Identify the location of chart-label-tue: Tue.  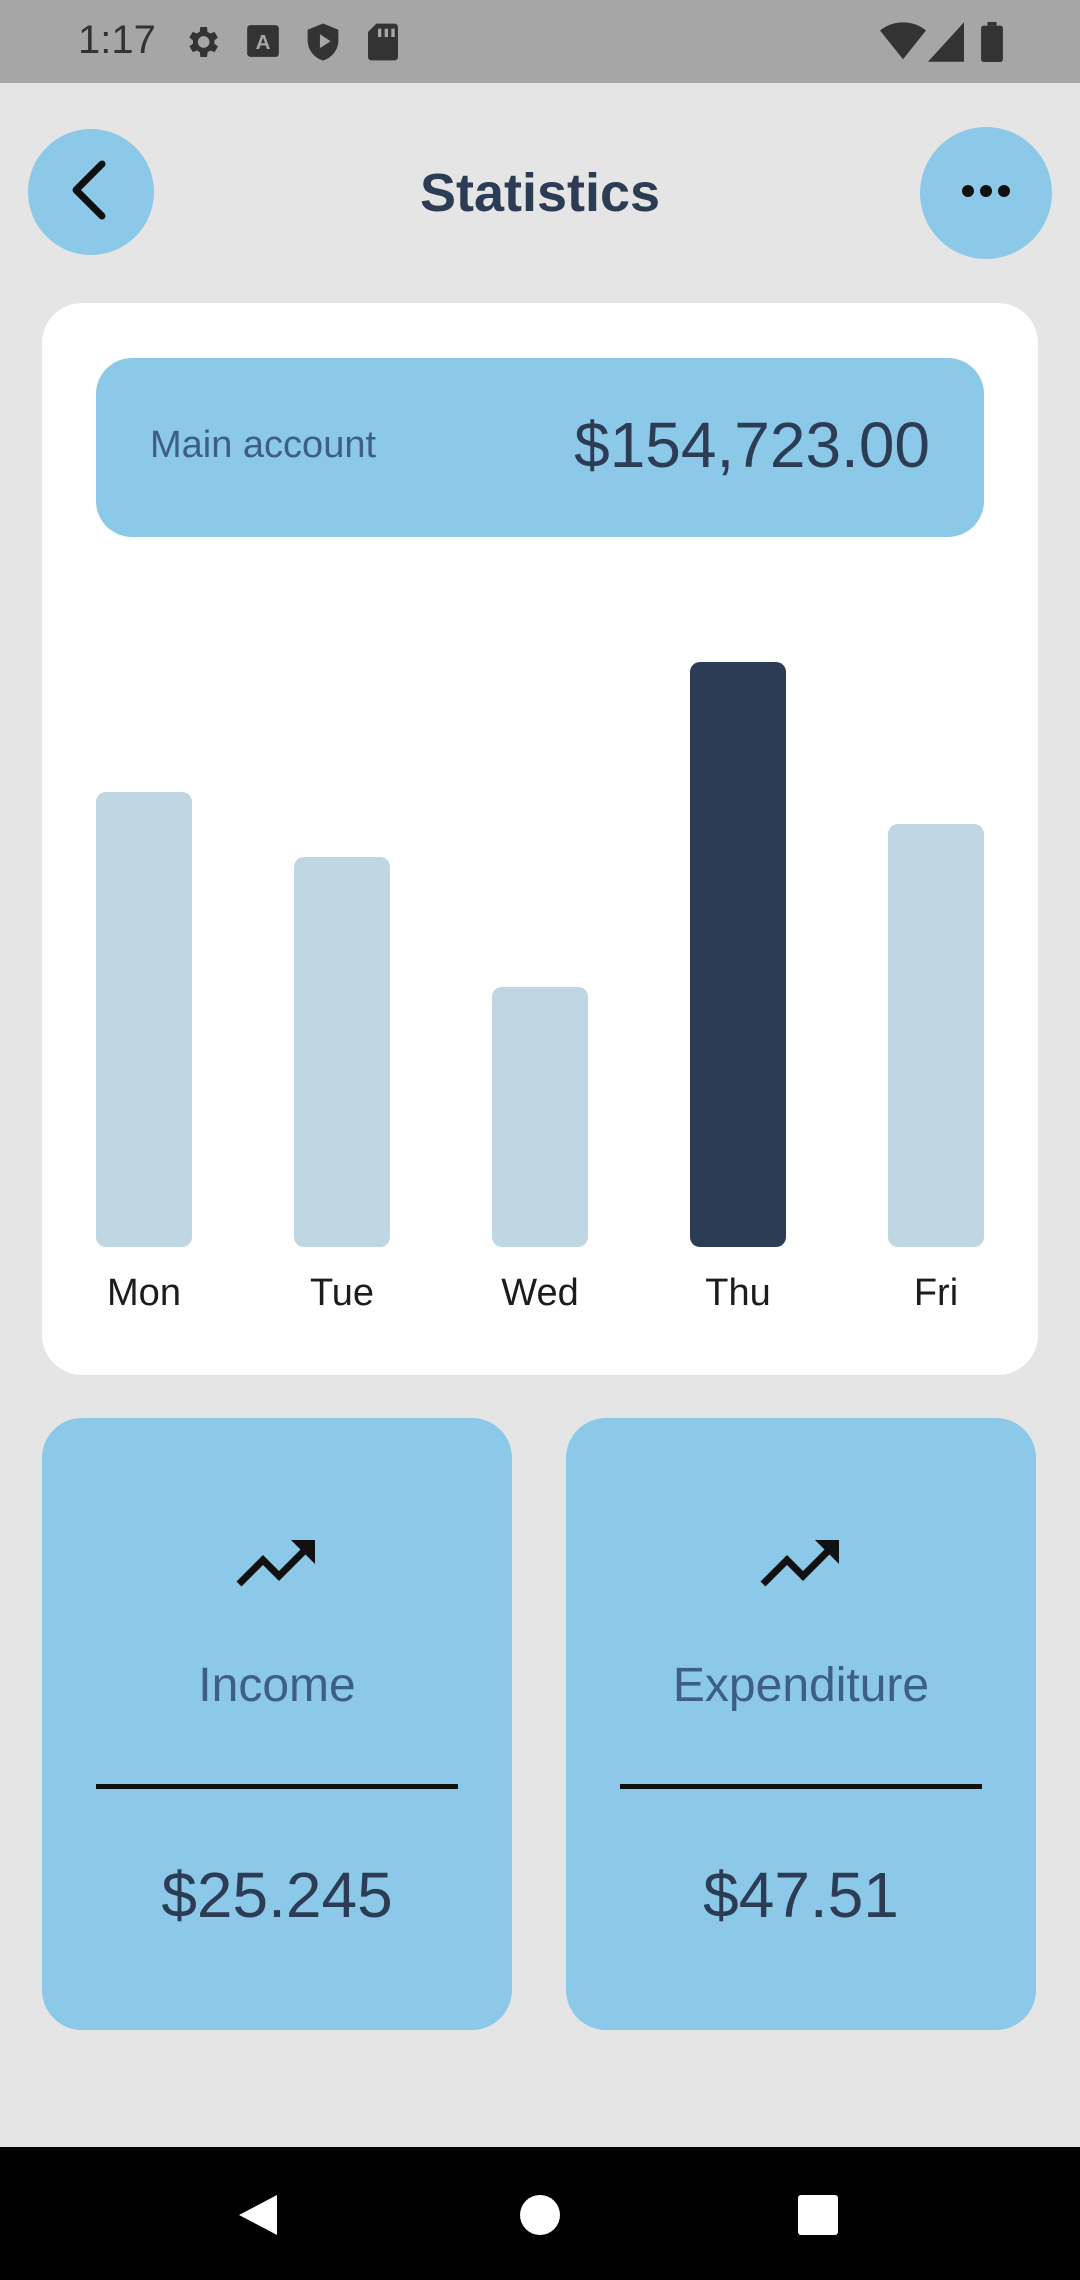
(342, 1293).